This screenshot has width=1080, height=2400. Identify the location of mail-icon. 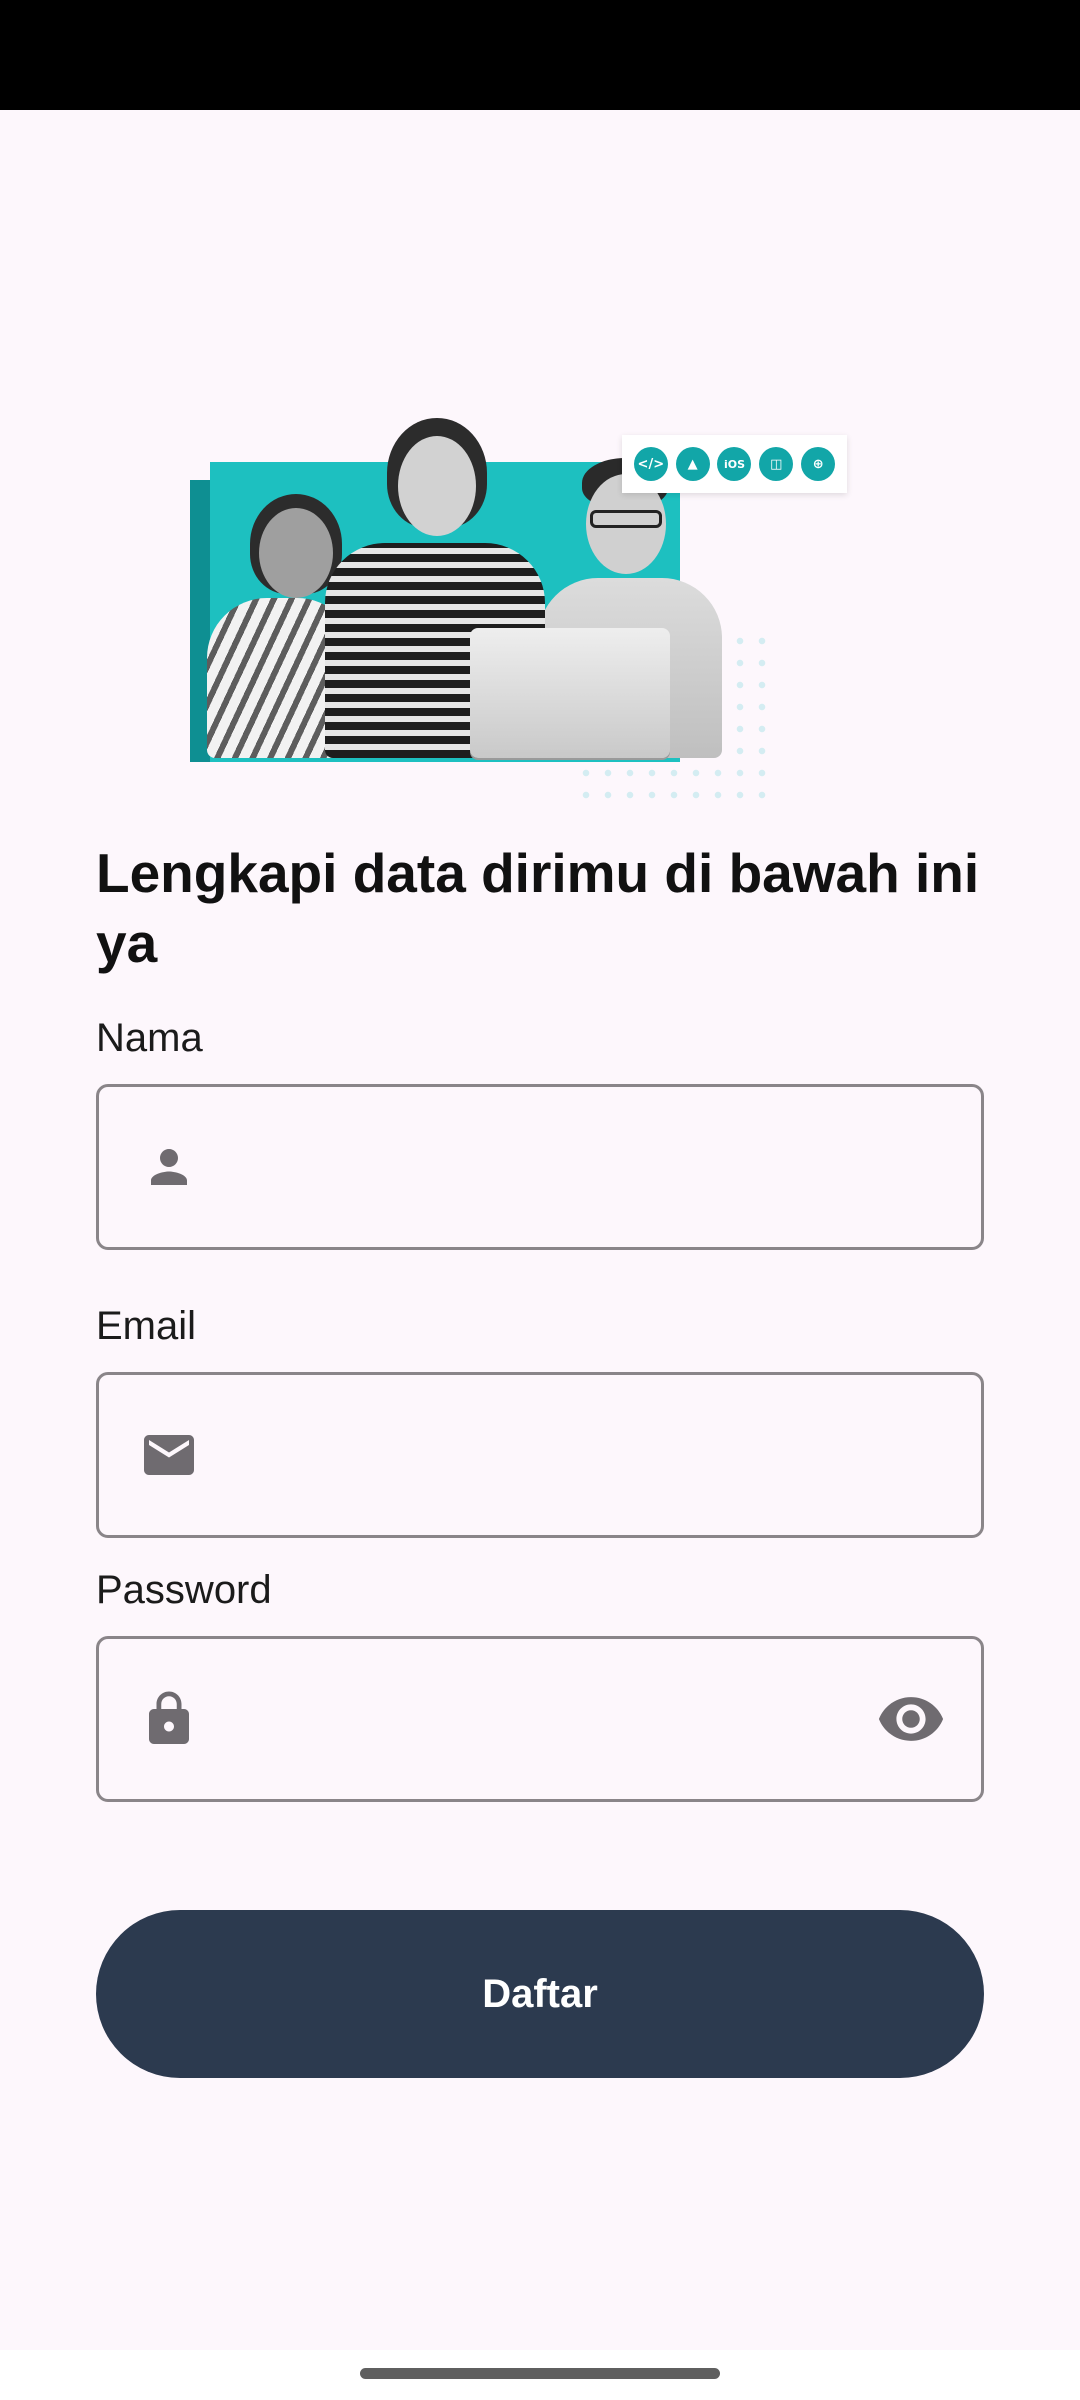
(169, 1455).